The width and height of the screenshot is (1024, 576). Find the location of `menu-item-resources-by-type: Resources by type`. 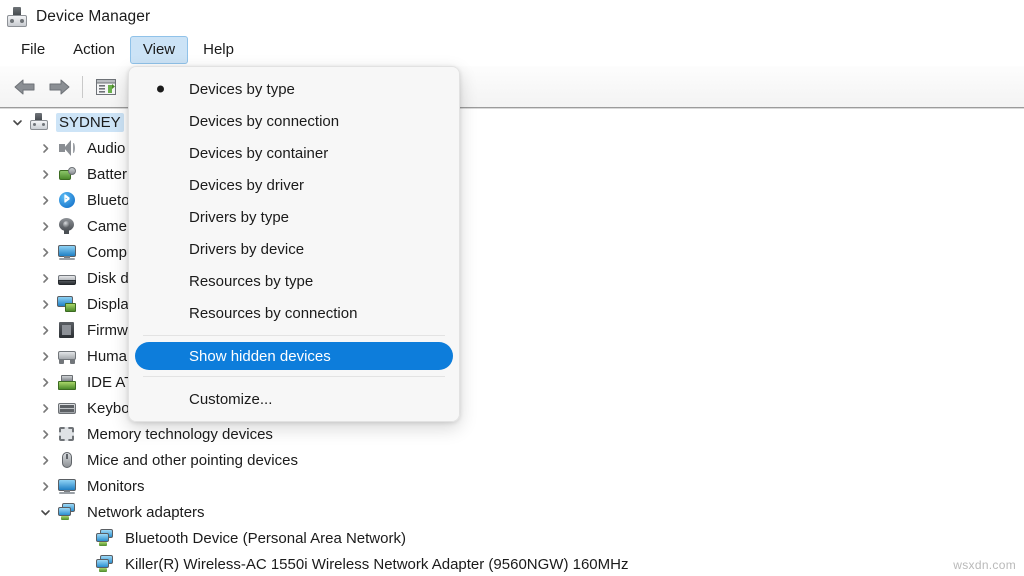

menu-item-resources-by-type: Resources by type is located at coordinates (294, 281).